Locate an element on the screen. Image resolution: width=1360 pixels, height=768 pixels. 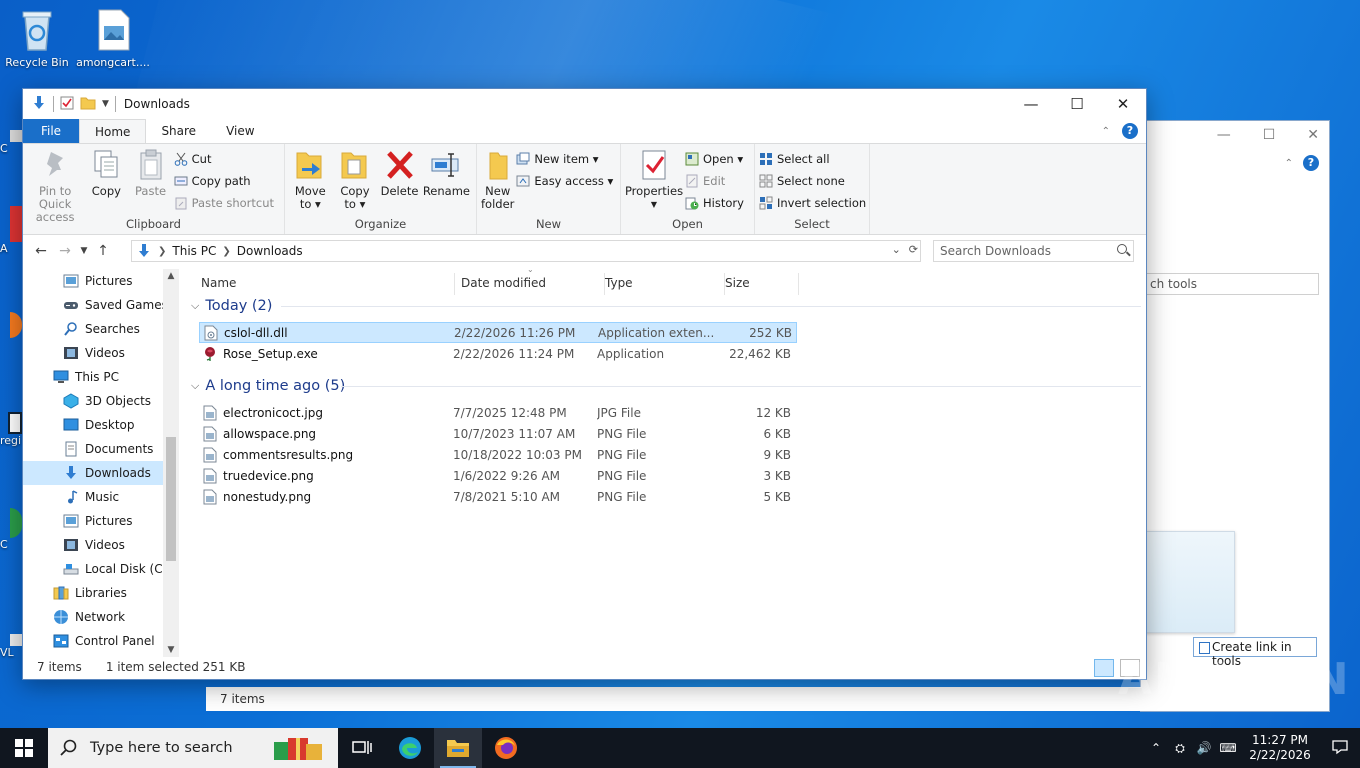
forward-arrow-icon: → is located at coordinates (65, 251).